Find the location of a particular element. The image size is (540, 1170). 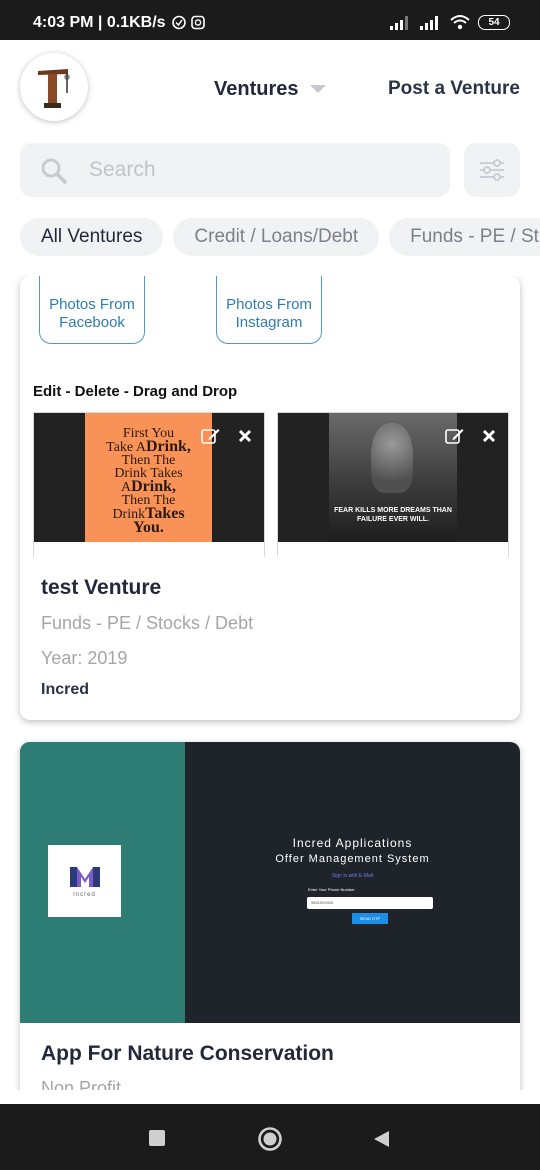

image-send-button: SEND OTP is located at coordinates (370, 918).